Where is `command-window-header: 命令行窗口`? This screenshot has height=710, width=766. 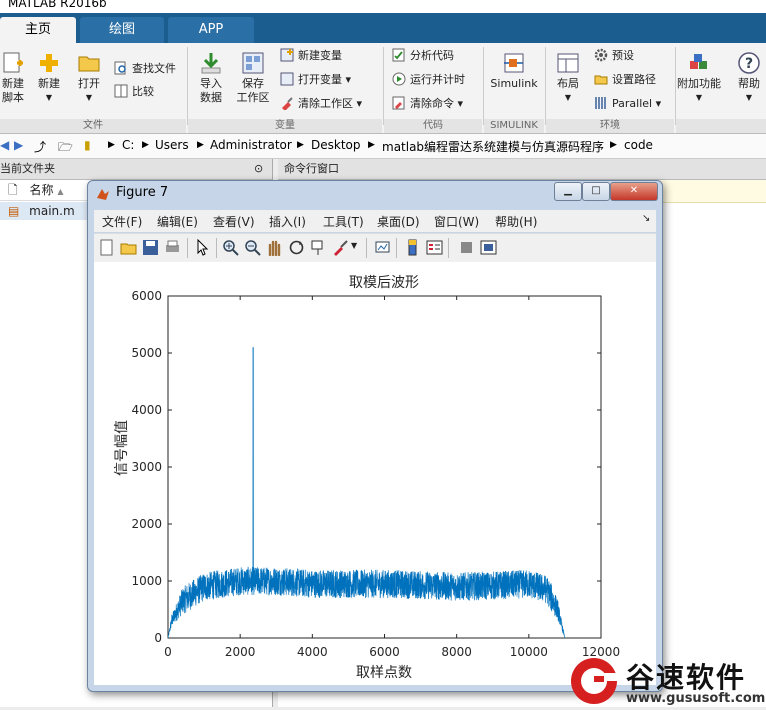
command-window-header: 命令行窗口 is located at coordinates (522, 169).